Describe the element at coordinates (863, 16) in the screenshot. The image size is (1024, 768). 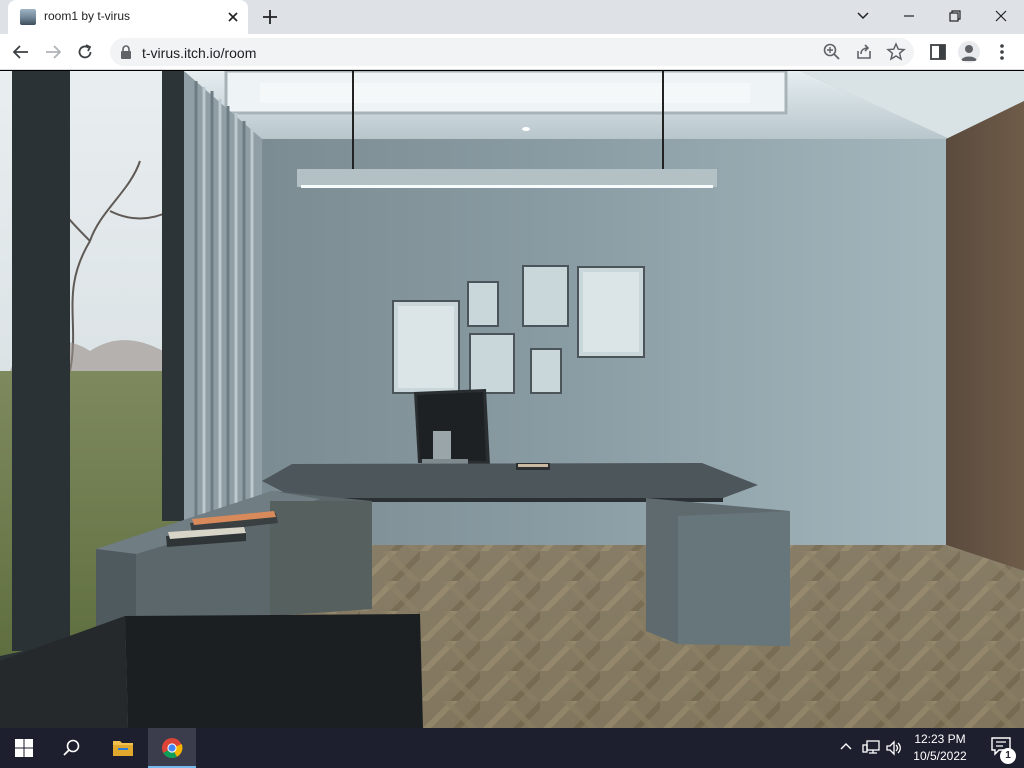
I see `tab-search-button` at that location.